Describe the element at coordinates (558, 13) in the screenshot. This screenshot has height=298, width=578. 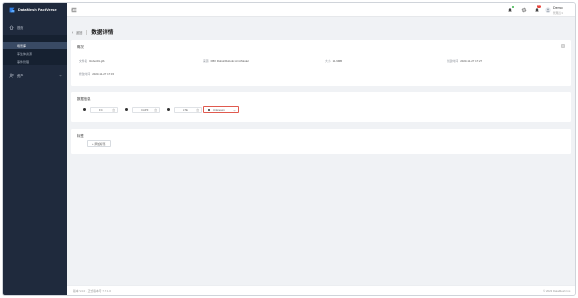
I see `user-role: 管理员 ▾` at that location.